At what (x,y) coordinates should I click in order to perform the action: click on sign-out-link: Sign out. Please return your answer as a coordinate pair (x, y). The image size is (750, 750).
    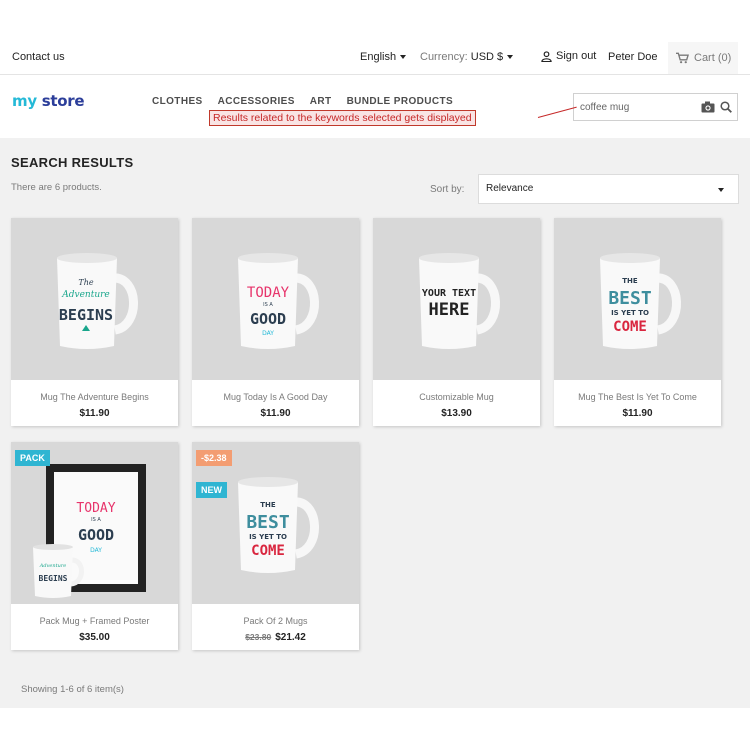
    Looking at the image, I should click on (568, 56).